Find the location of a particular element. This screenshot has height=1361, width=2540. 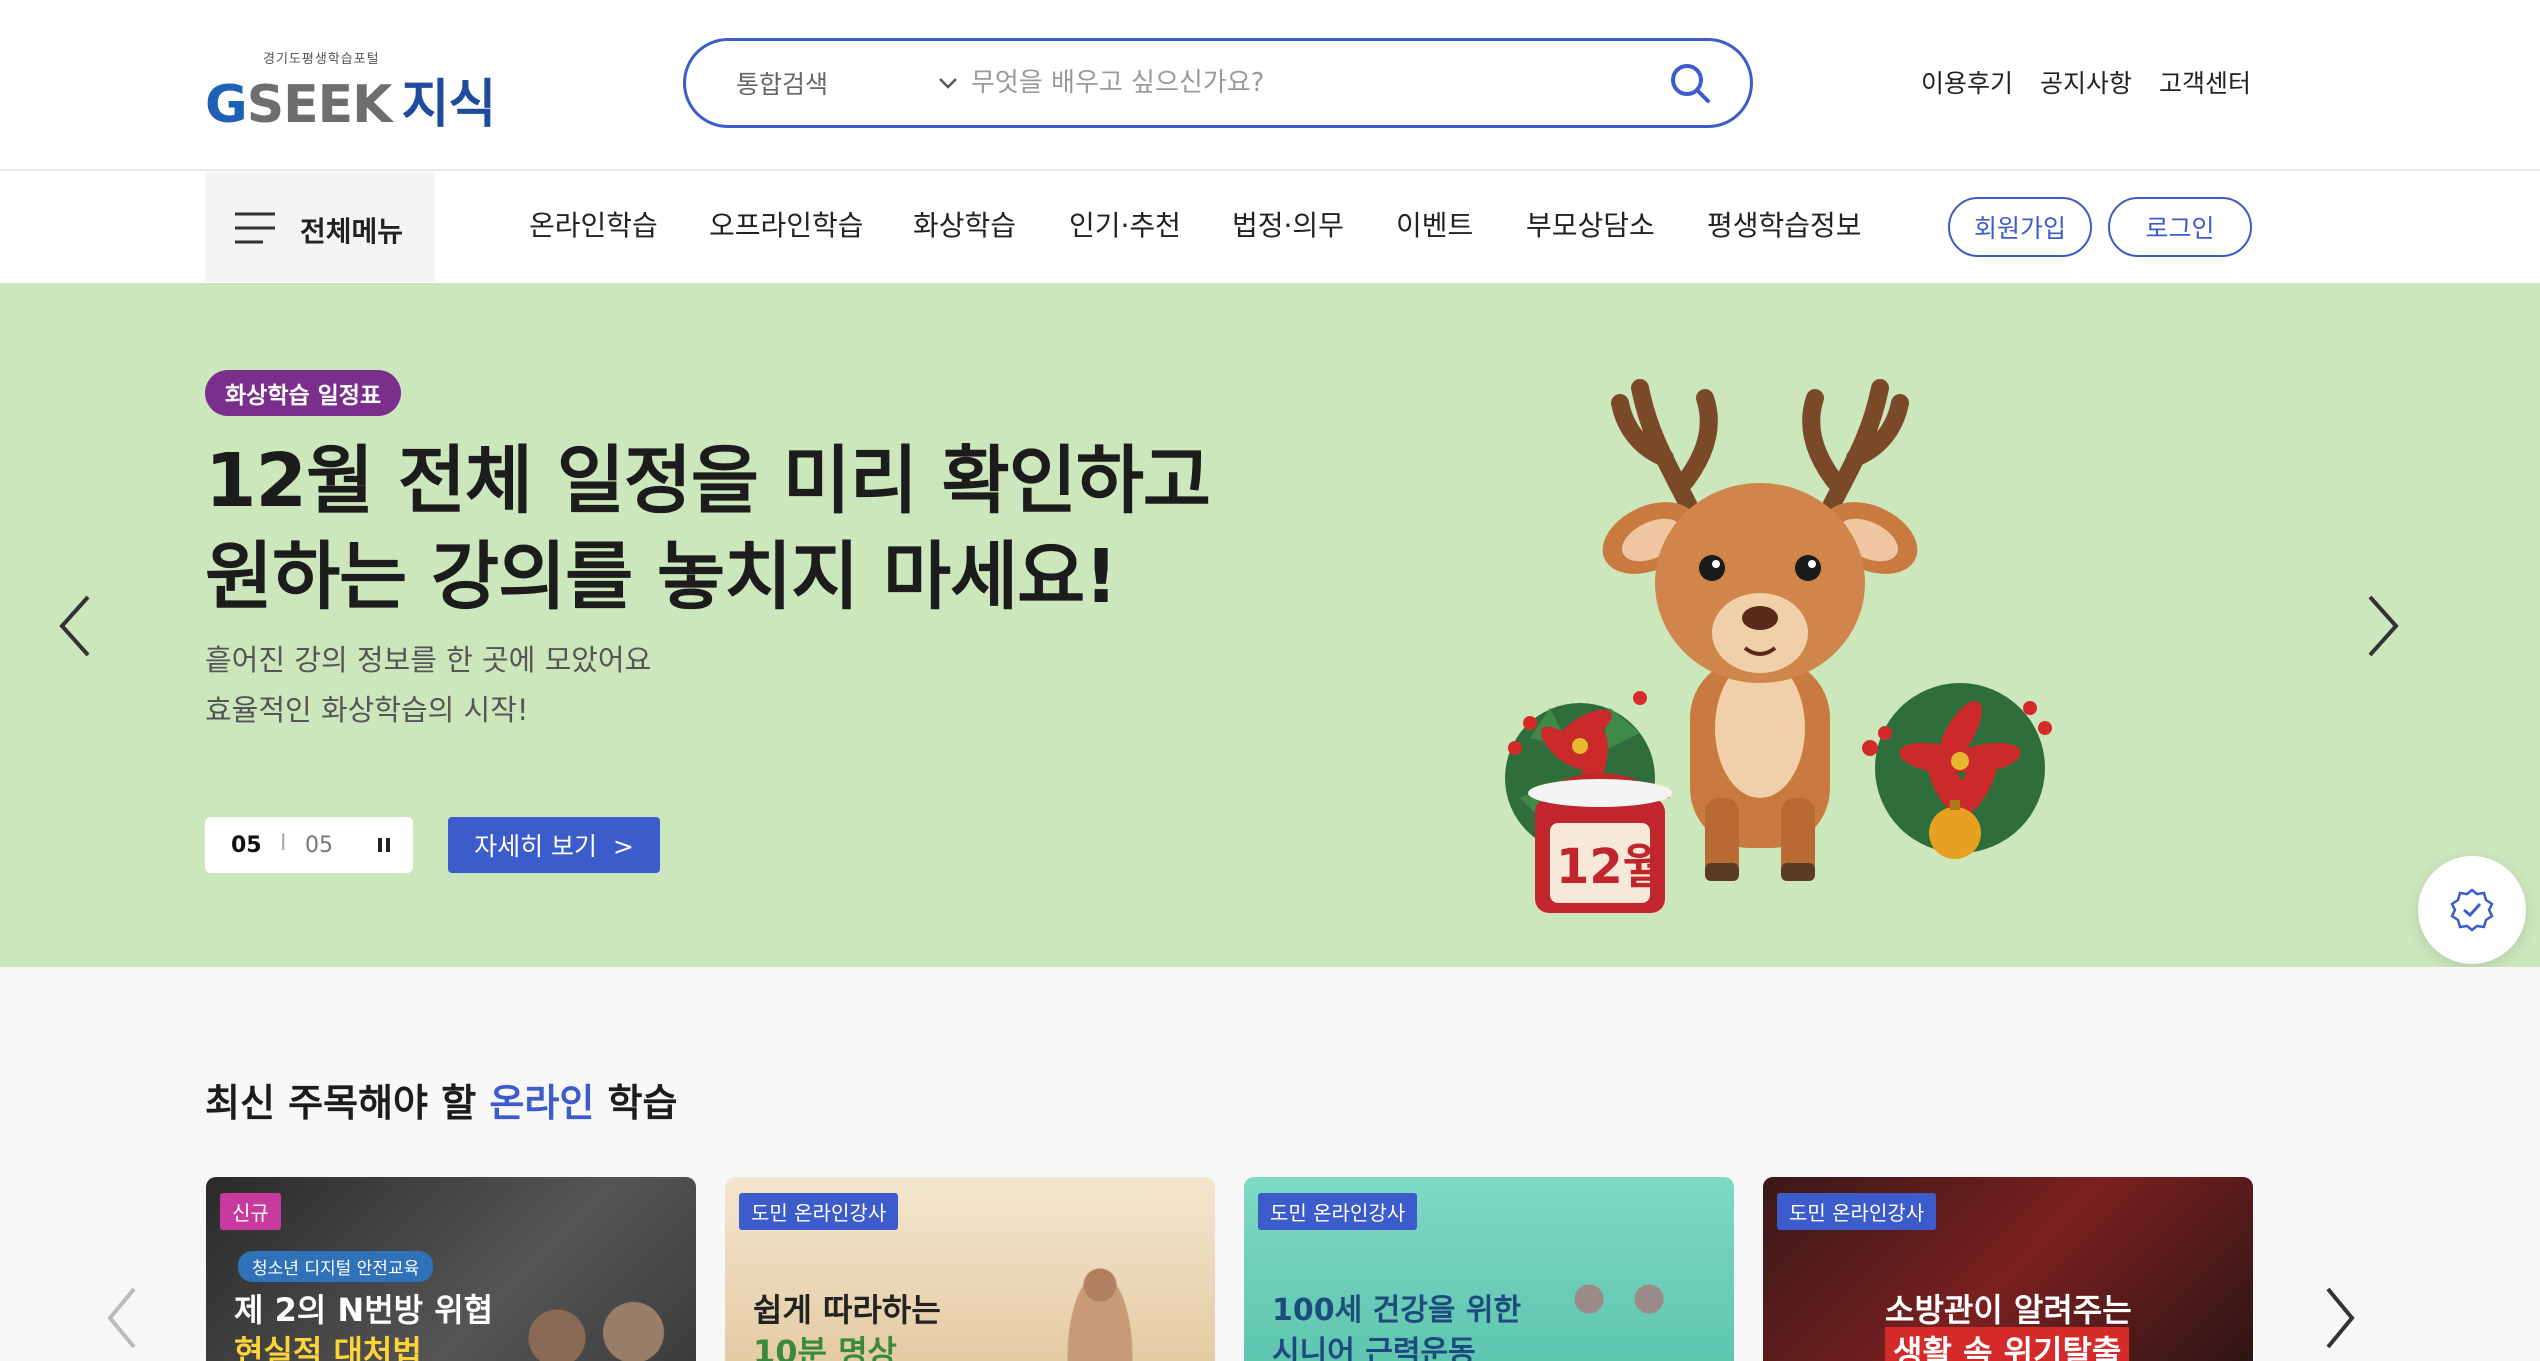

card-subtag: 청소년 디지털 안전교육 is located at coordinates (336, 1266).